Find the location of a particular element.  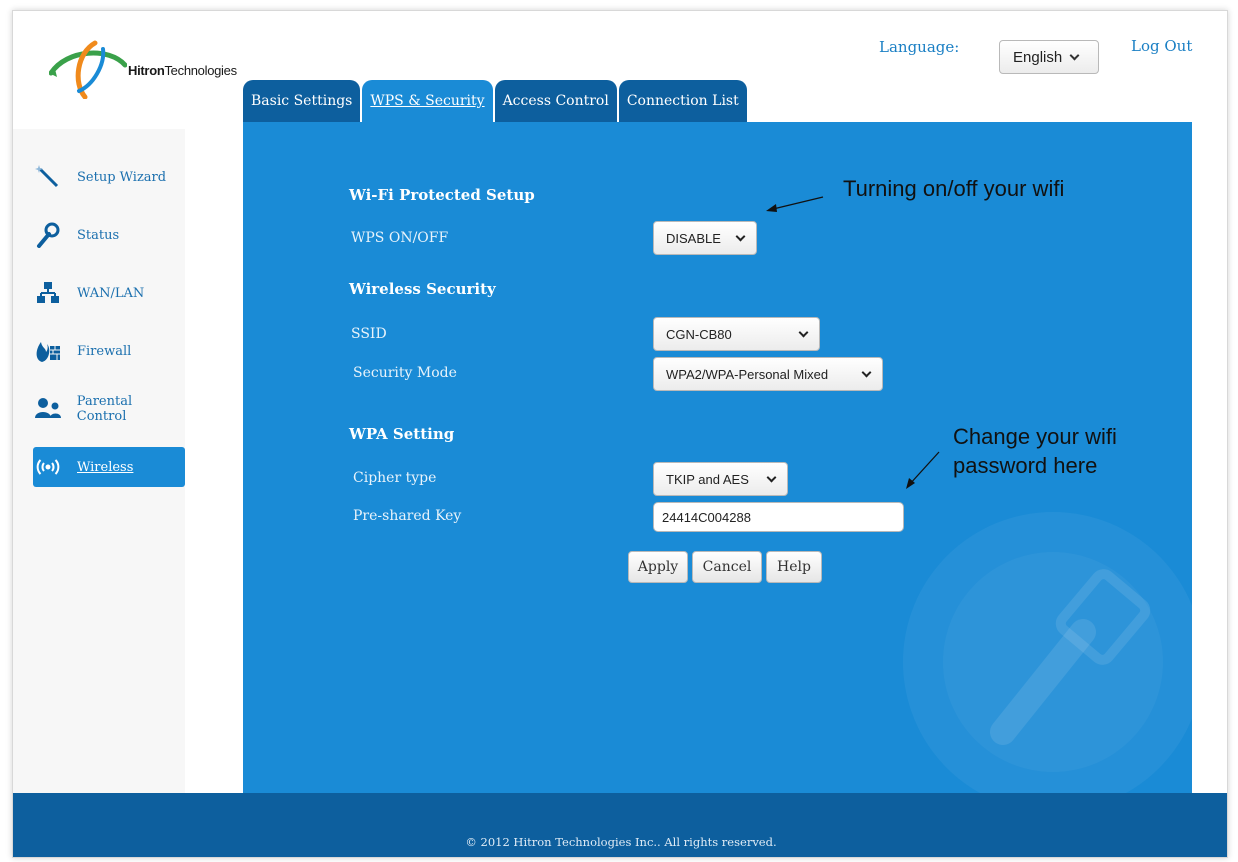

cancel-button: Cancel is located at coordinates (727, 567).